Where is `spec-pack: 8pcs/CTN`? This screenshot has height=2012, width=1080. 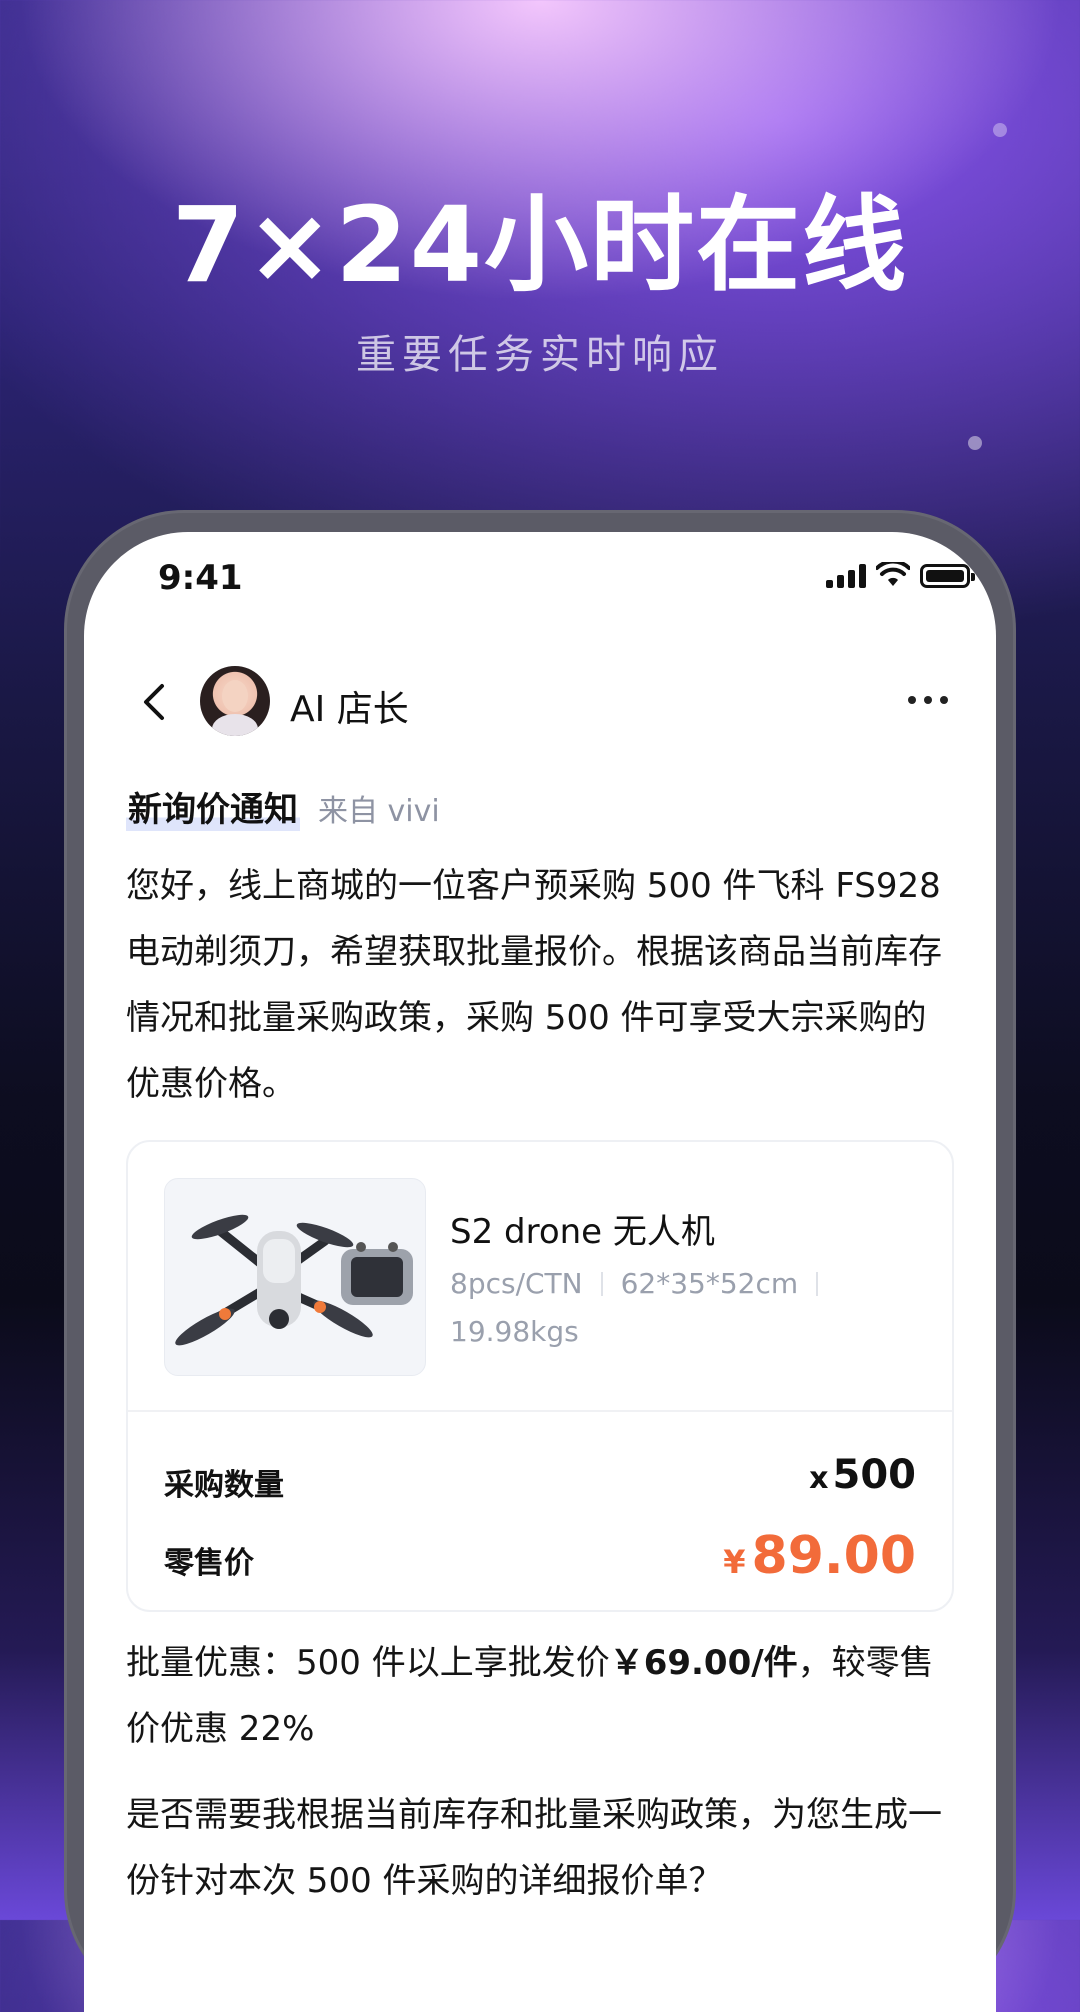
spec-pack: 8pcs/CTN is located at coordinates (516, 1283).